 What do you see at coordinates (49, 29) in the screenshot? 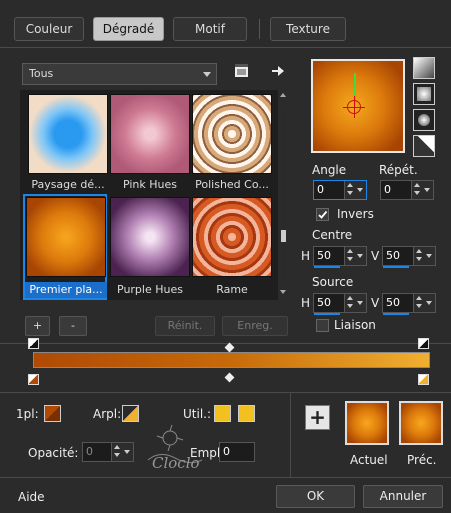
I see `tab-couleur: Couleur` at bounding box center [49, 29].